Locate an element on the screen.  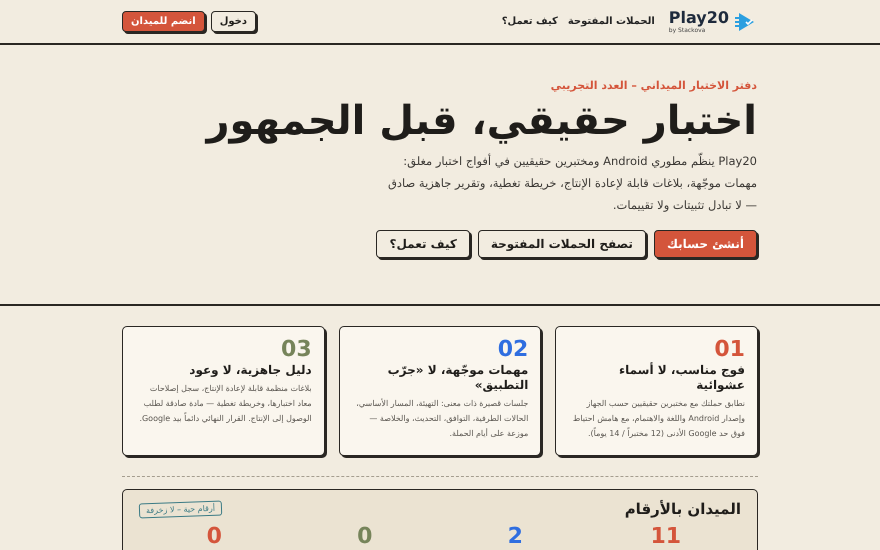
secondary-button: كيف تعمل؟ is located at coordinates (423, 244).